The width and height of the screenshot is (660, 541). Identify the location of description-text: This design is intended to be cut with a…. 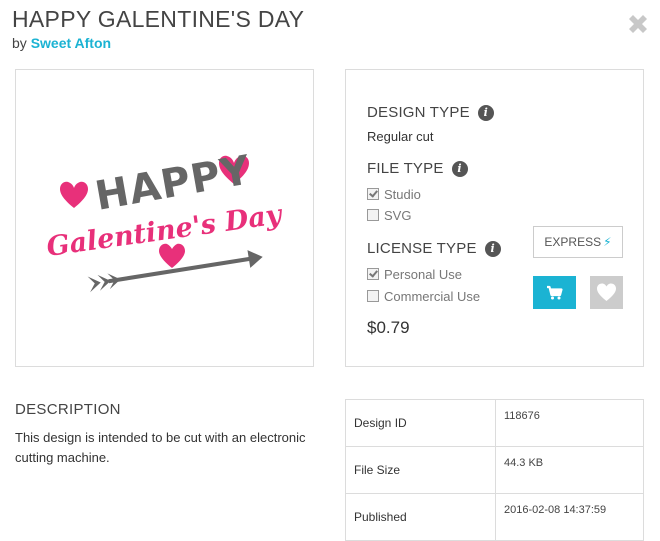
(160, 447).